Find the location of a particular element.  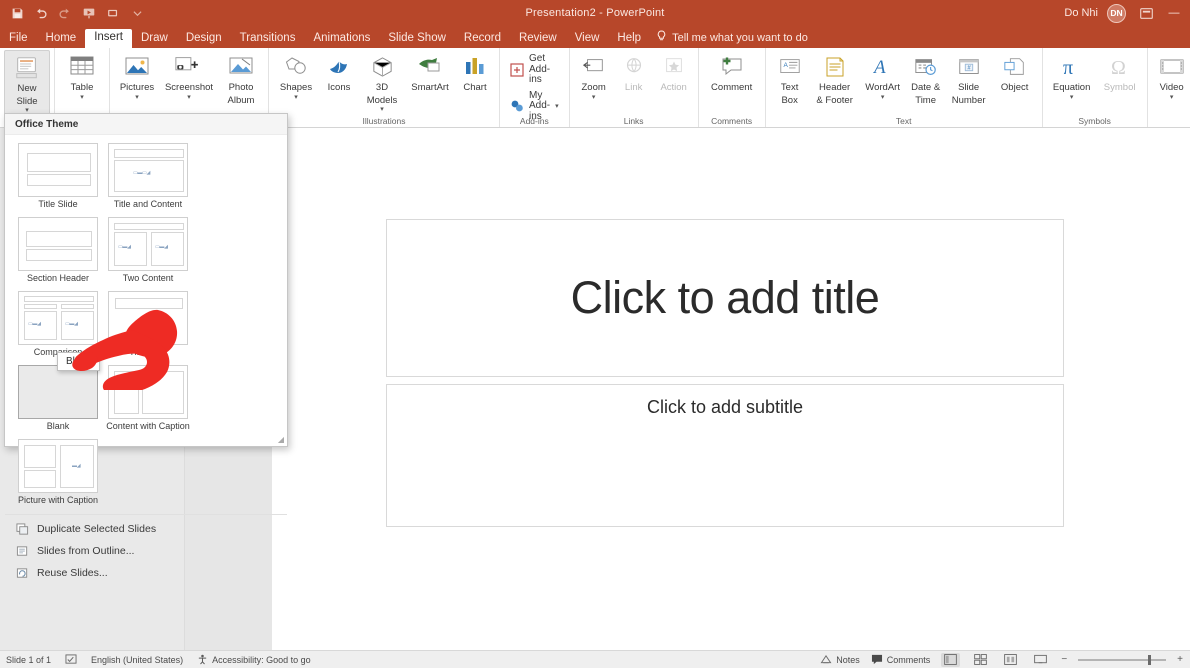

my-addins-caret-icon: ▾ is located at coordinates (557, 106).